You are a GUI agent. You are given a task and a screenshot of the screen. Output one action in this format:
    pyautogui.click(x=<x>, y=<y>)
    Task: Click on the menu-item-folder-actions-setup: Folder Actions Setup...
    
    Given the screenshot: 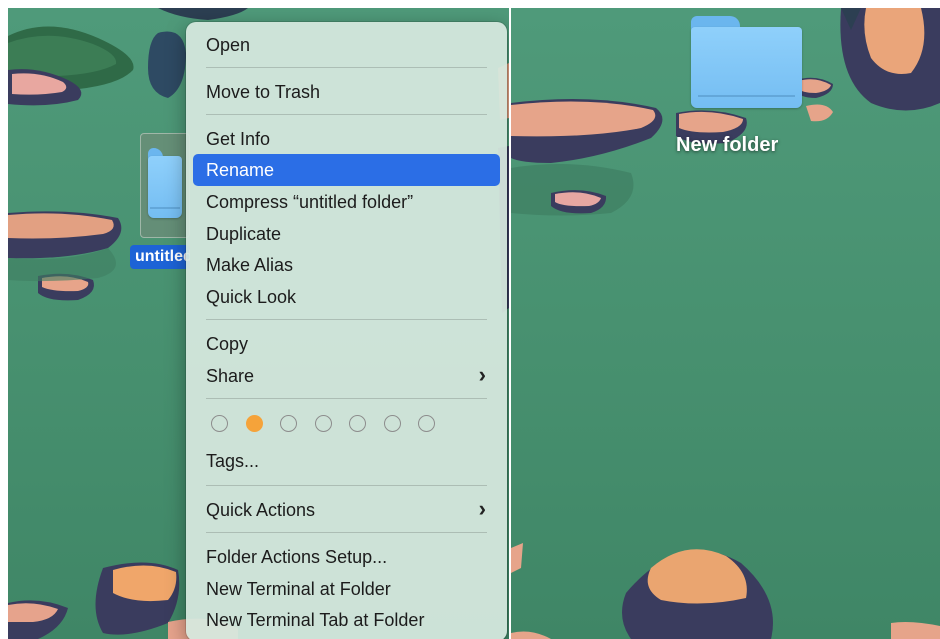 What is the action you would take?
    pyautogui.click(x=346, y=557)
    